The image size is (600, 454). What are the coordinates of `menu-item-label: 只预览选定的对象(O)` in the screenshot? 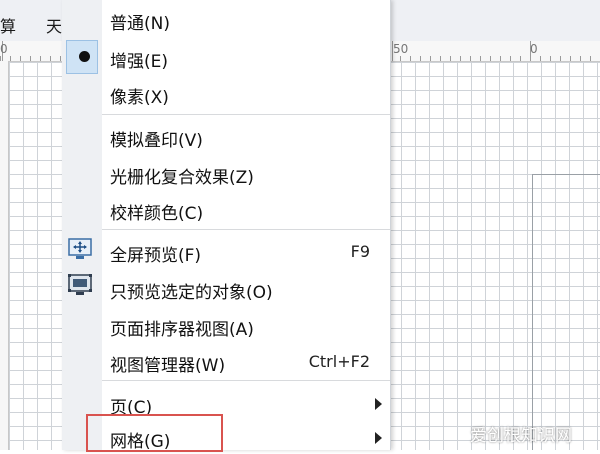 It's located at (191, 293).